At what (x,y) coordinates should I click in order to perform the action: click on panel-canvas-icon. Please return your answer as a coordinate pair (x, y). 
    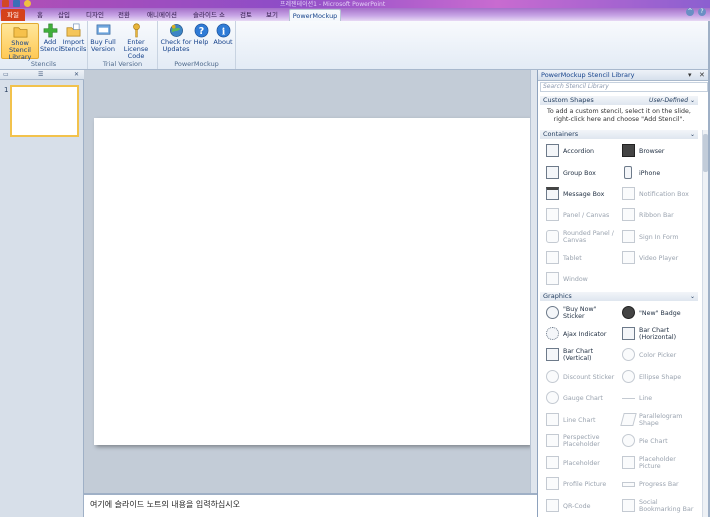
    Looking at the image, I should click on (552, 214).